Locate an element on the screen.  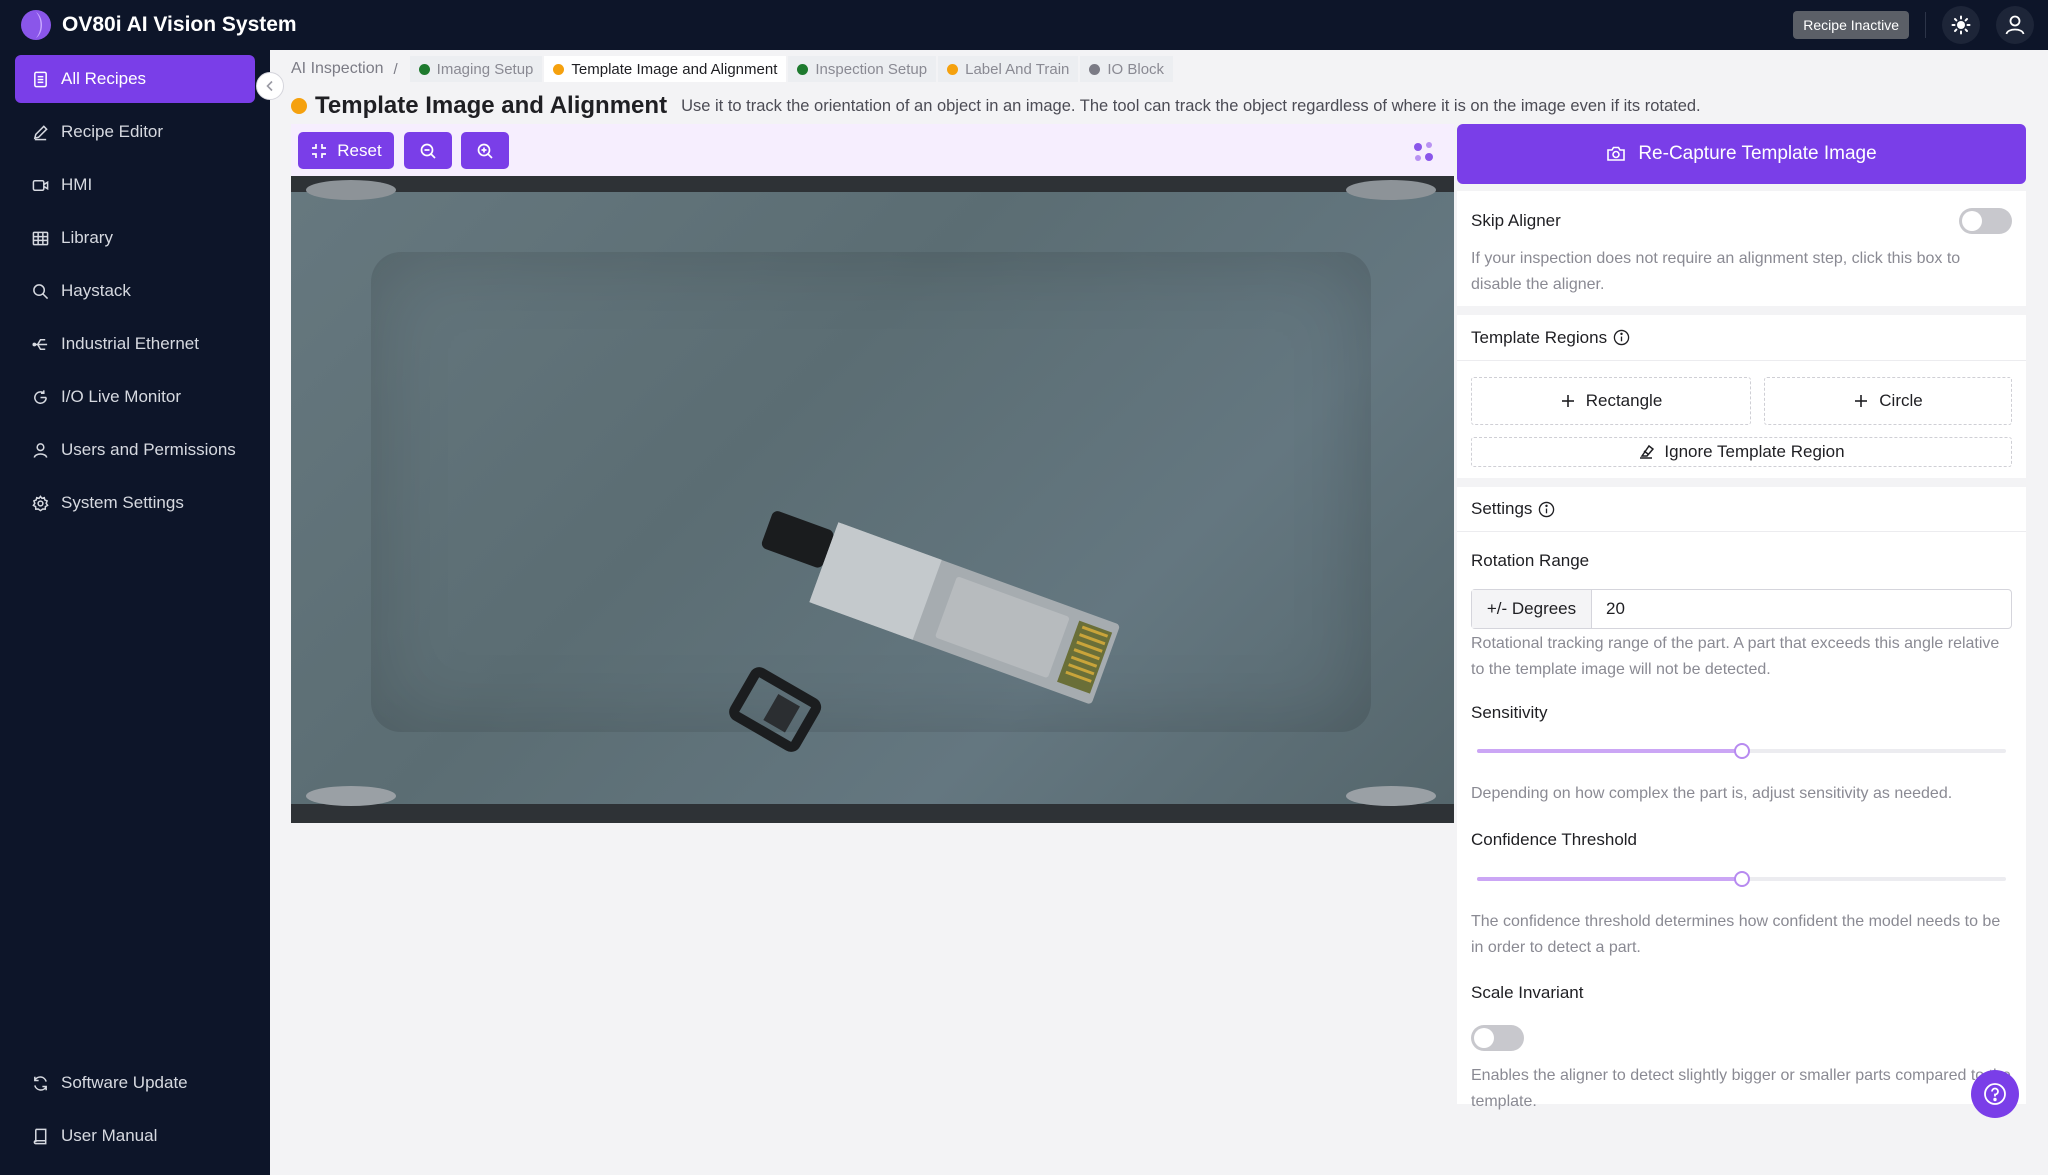
sidebar-item-users-and-permissions: Users and Permissions is located at coordinates (135, 450).